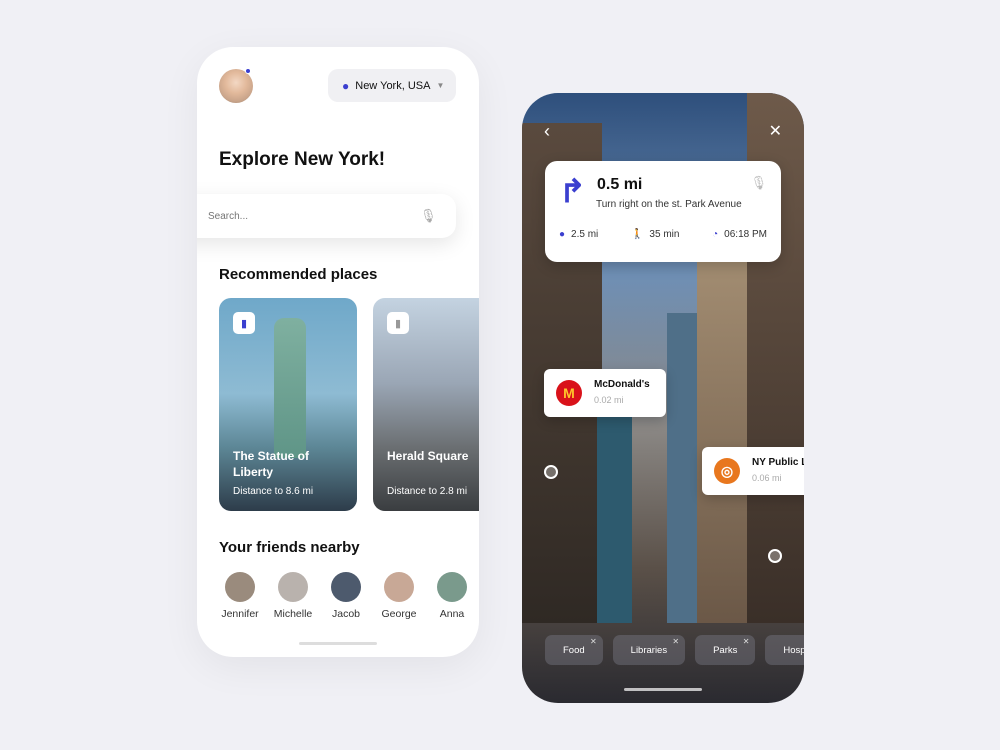 This screenshot has width=1000, height=750. I want to click on friend-item: Anna, so click(452, 596).